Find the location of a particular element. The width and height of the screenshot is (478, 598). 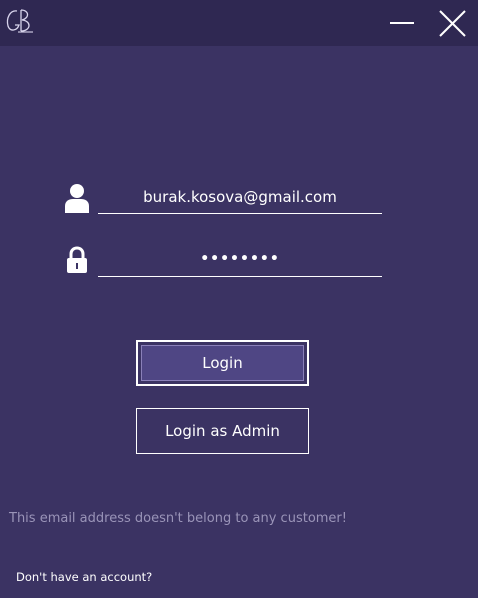

password-field: •••••••• is located at coordinates (240, 261).